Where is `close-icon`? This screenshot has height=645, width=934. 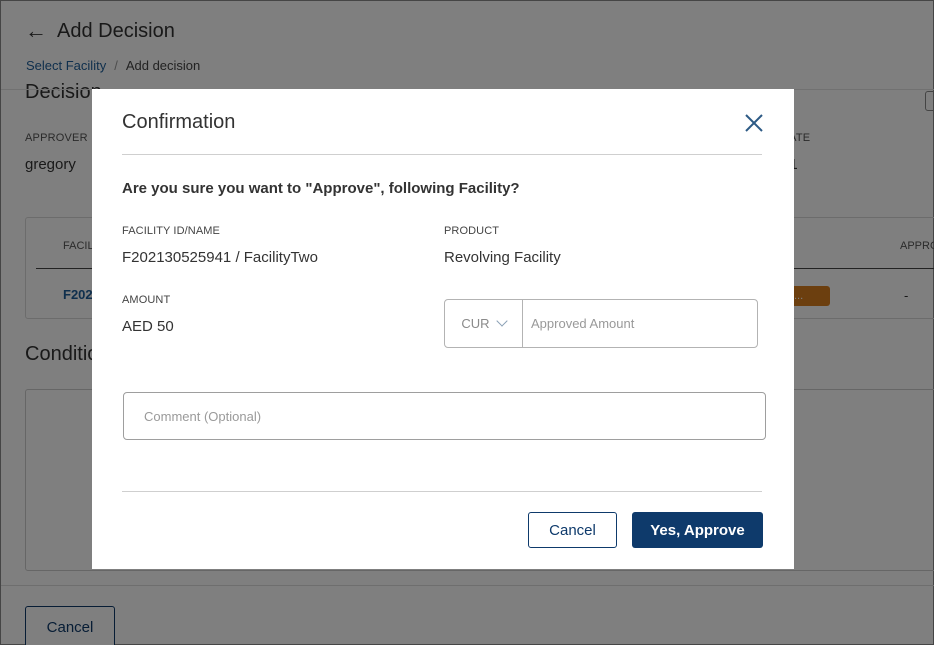
close-icon is located at coordinates (754, 123).